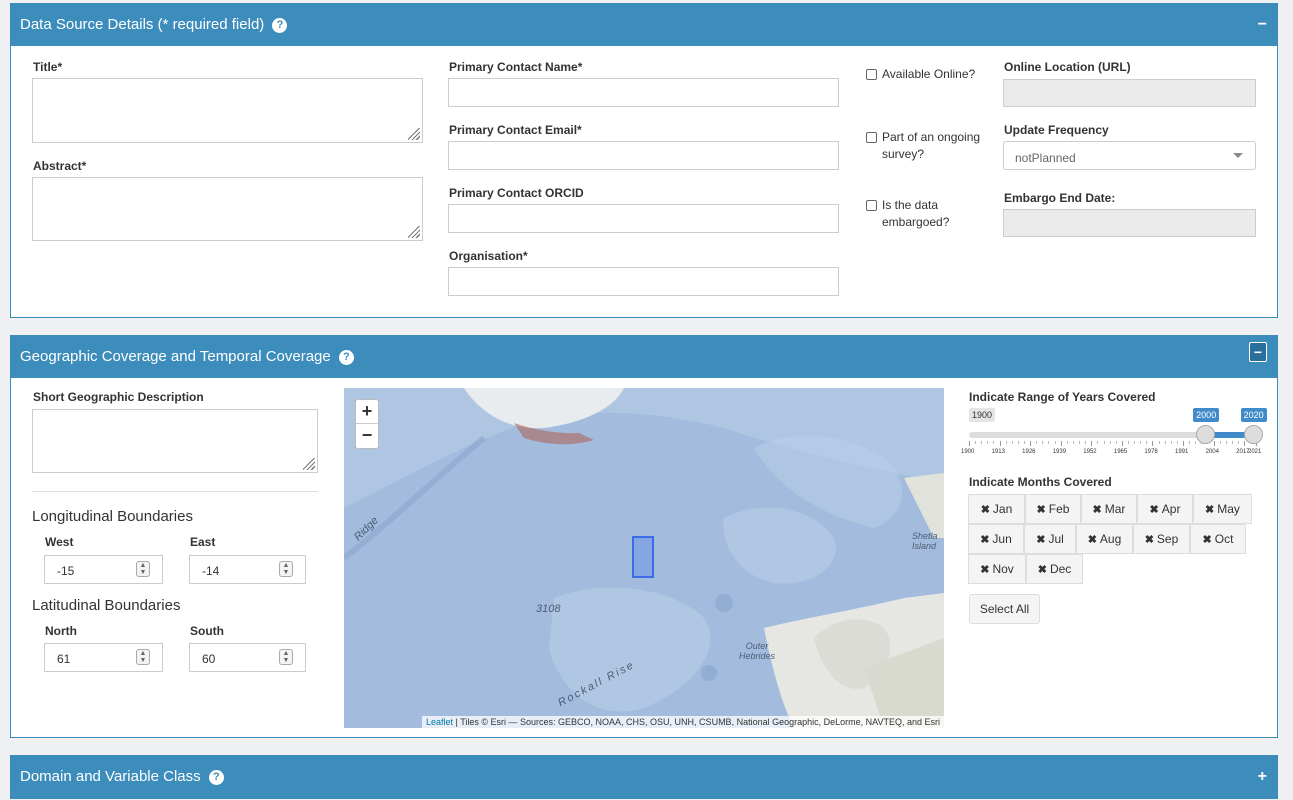  I want to click on slider-tick-label: 1991, so click(1182, 452).